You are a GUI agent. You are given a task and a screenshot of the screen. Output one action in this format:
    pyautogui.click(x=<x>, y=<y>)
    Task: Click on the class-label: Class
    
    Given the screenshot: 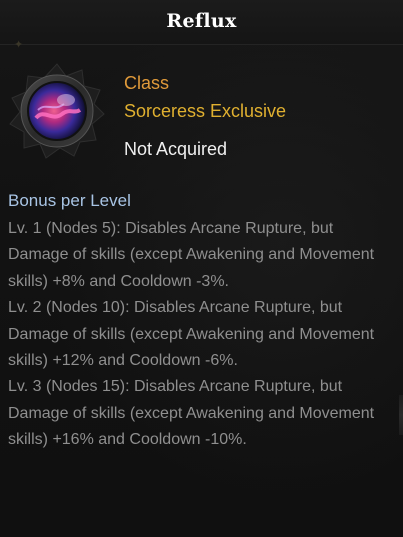 What is the action you would take?
    pyautogui.click(x=147, y=83)
    